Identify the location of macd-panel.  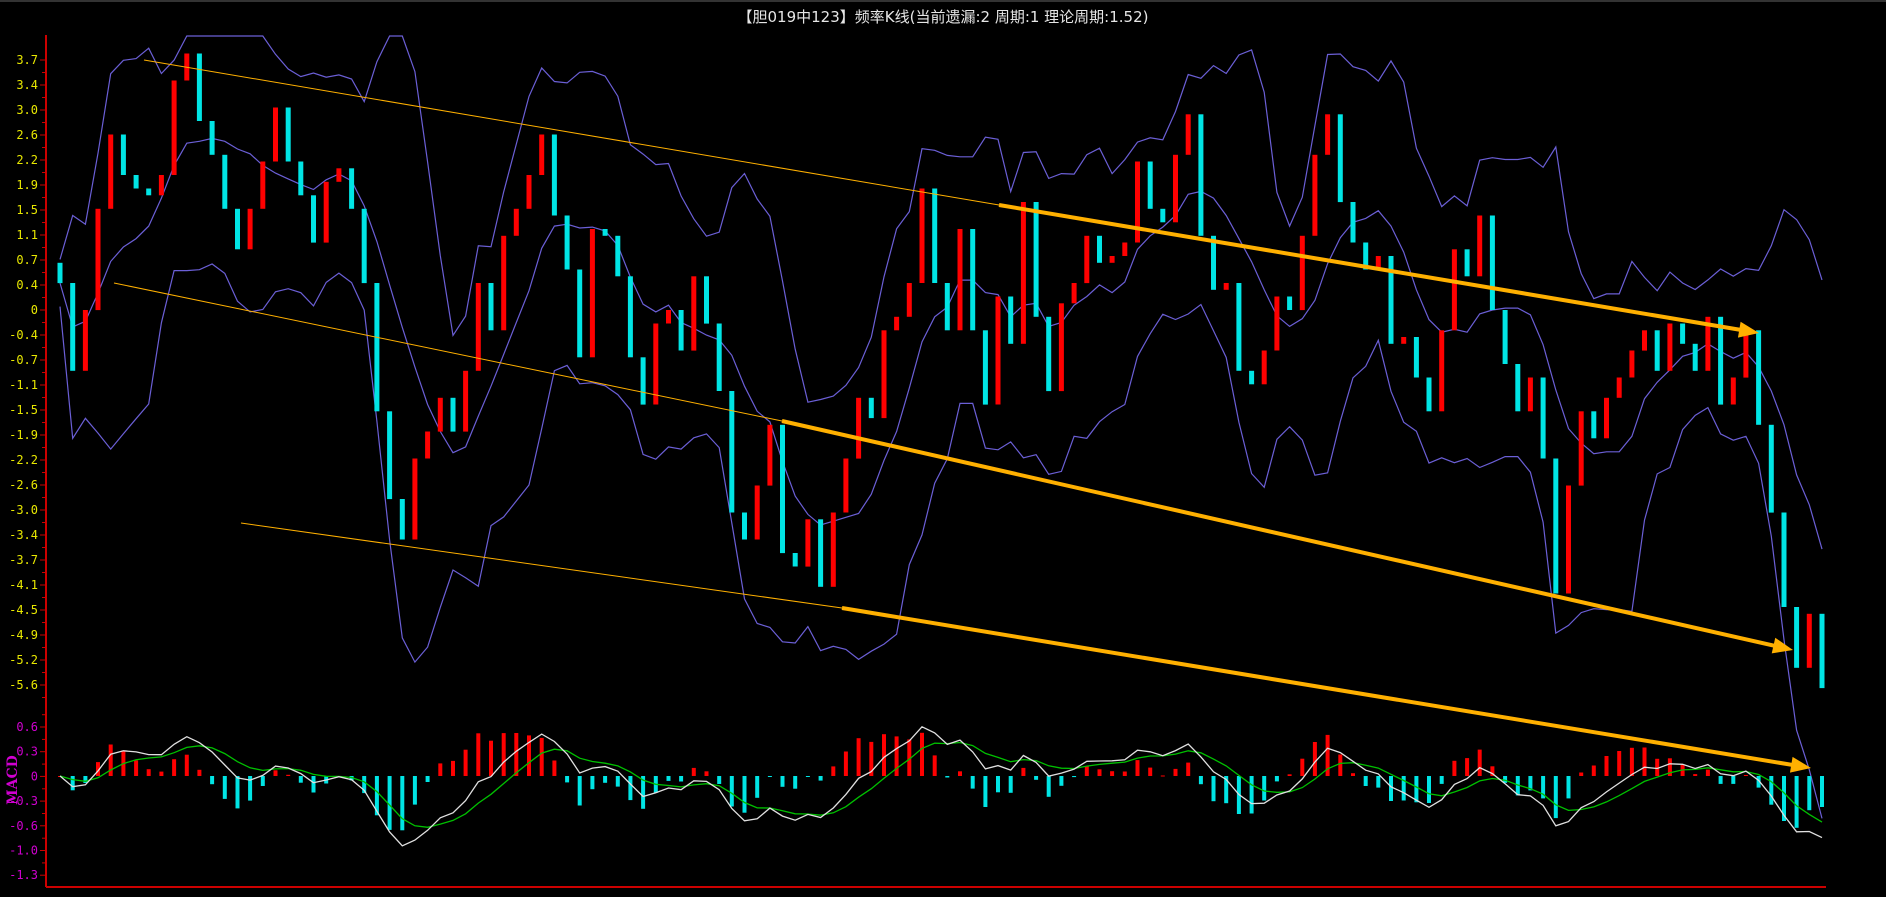
(941, 786).